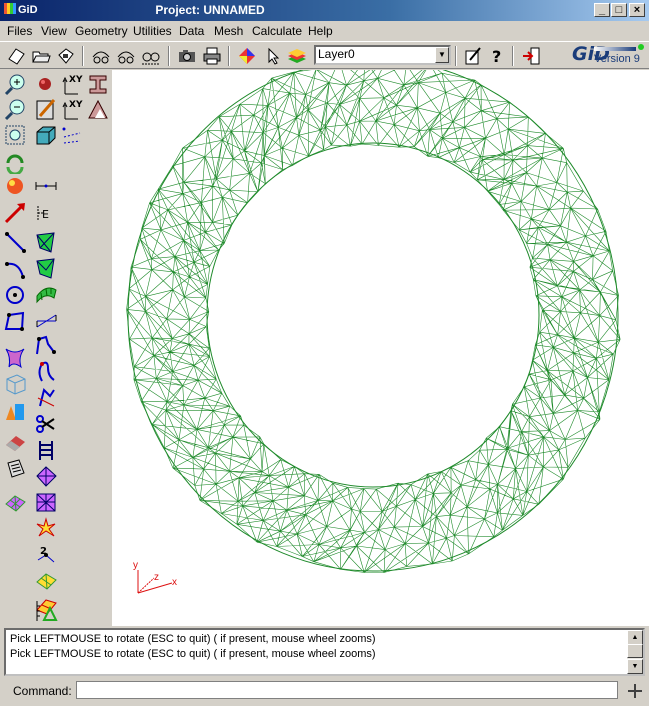 This screenshot has height=706, width=649. What do you see at coordinates (16, 135) in the screenshot?
I see `zoom-frame-icon` at bounding box center [16, 135].